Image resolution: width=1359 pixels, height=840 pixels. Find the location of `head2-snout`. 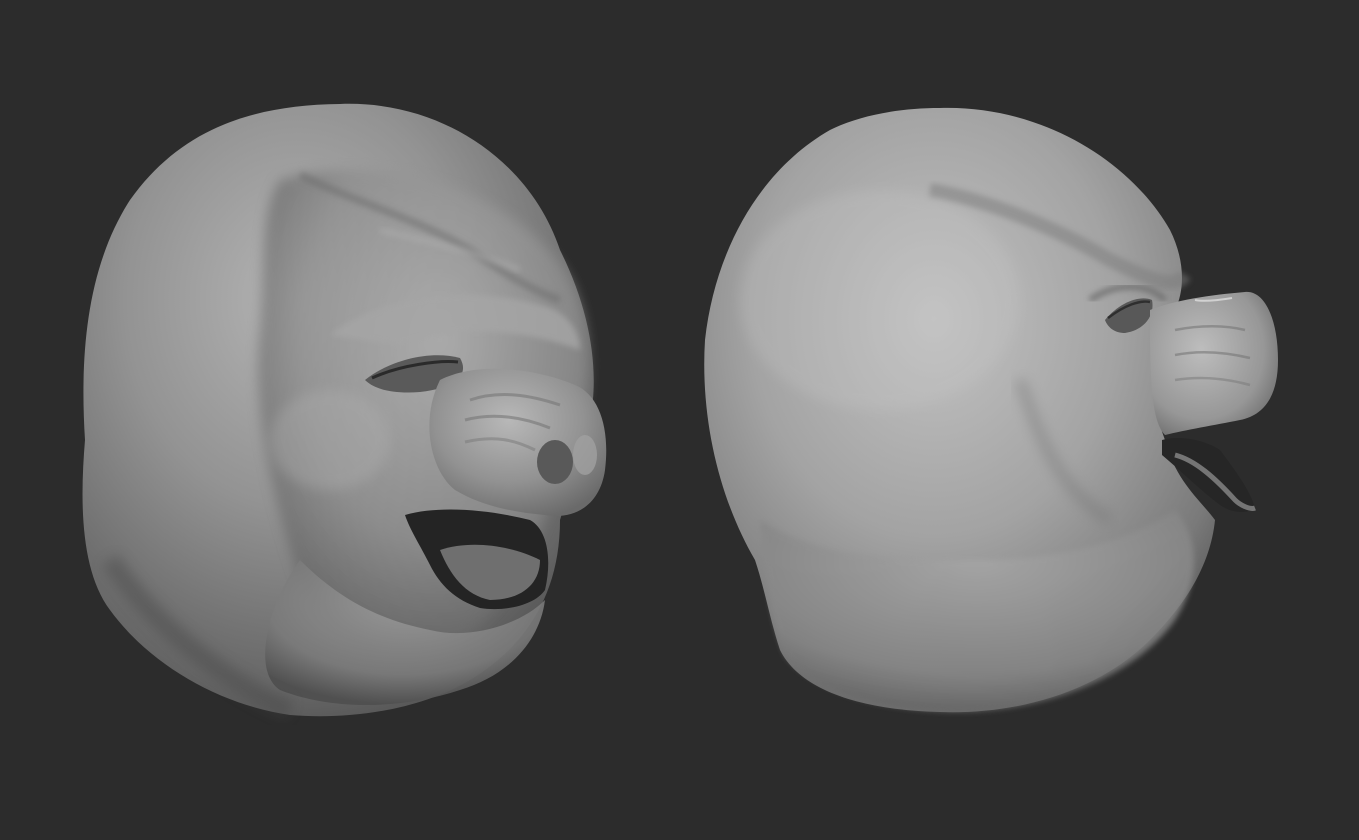

head2-snout is located at coordinates (1214, 363).